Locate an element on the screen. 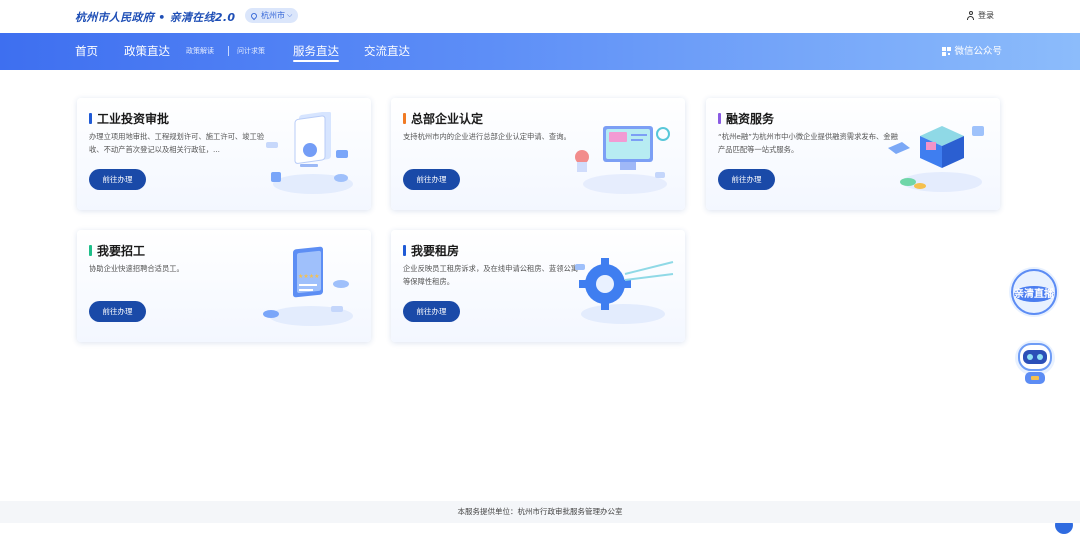 Image resolution: width=1080 pixels, height=534 pixels. service-card-hq-certification: 总部企业认定 支持杭州市内的企业进行总部企业认定申请、查询。 前往办理 is located at coordinates (538, 154).